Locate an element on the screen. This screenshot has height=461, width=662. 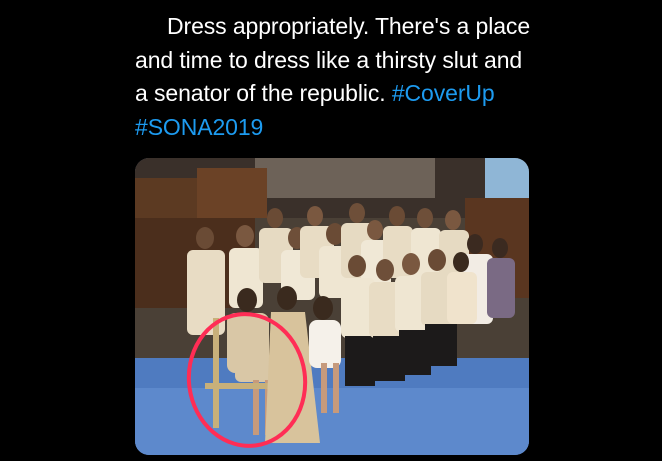
hashtag-sona2019-link: #SONA2019 is located at coordinates (199, 127).